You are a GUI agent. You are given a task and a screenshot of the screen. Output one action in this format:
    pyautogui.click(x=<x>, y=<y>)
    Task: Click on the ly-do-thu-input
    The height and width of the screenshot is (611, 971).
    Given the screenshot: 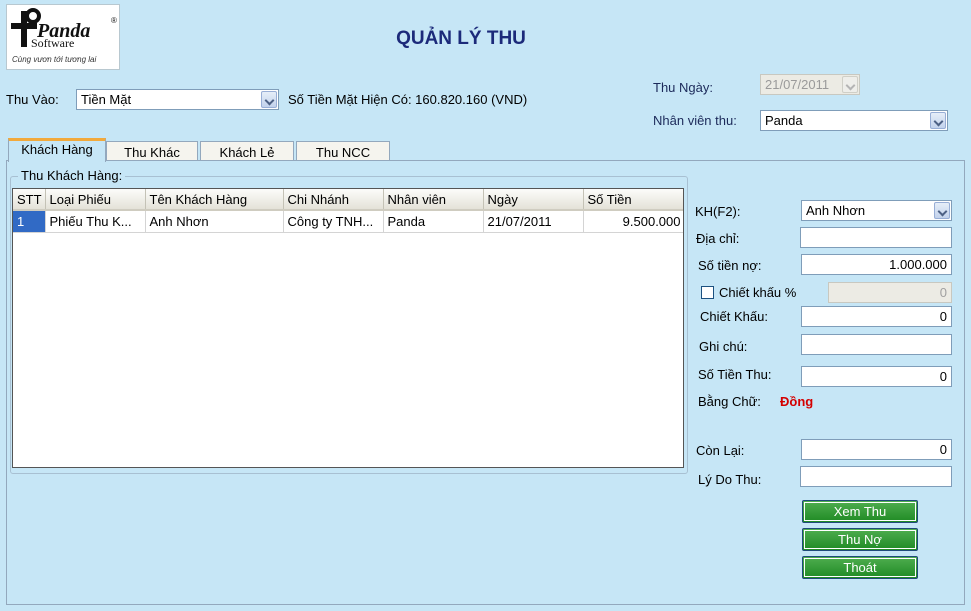 What is the action you would take?
    pyautogui.click(x=876, y=476)
    